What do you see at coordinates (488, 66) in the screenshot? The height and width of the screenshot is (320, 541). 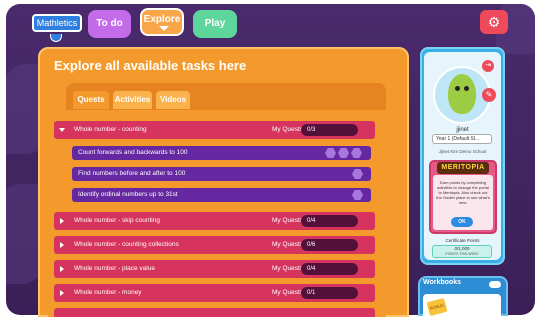 I see `logout-icon: ⇥` at bounding box center [488, 66].